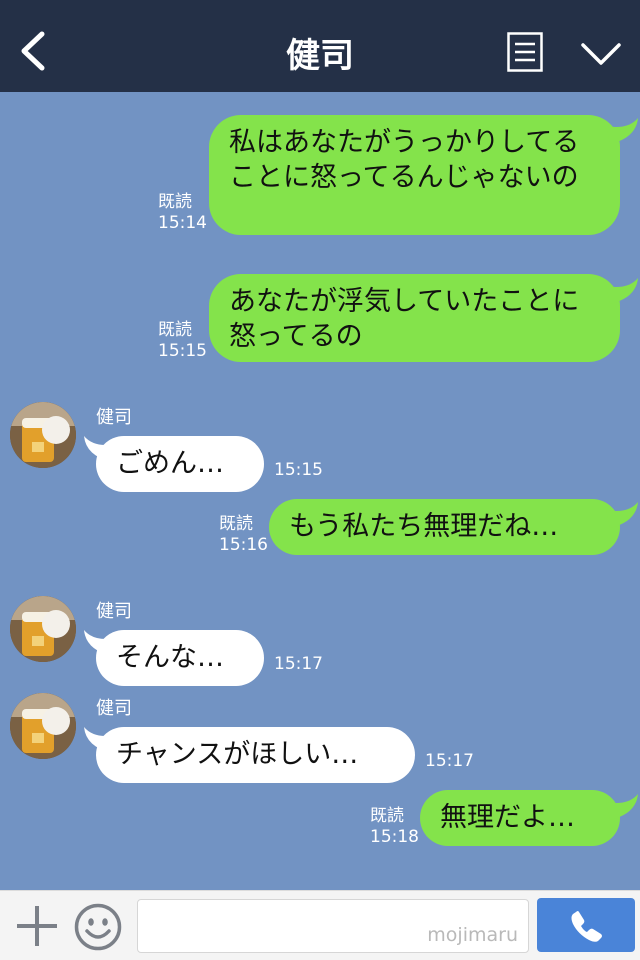 The width and height of the screenshot is (640, 960). I want to click on timestamp: 15:16, so click(243, 545).